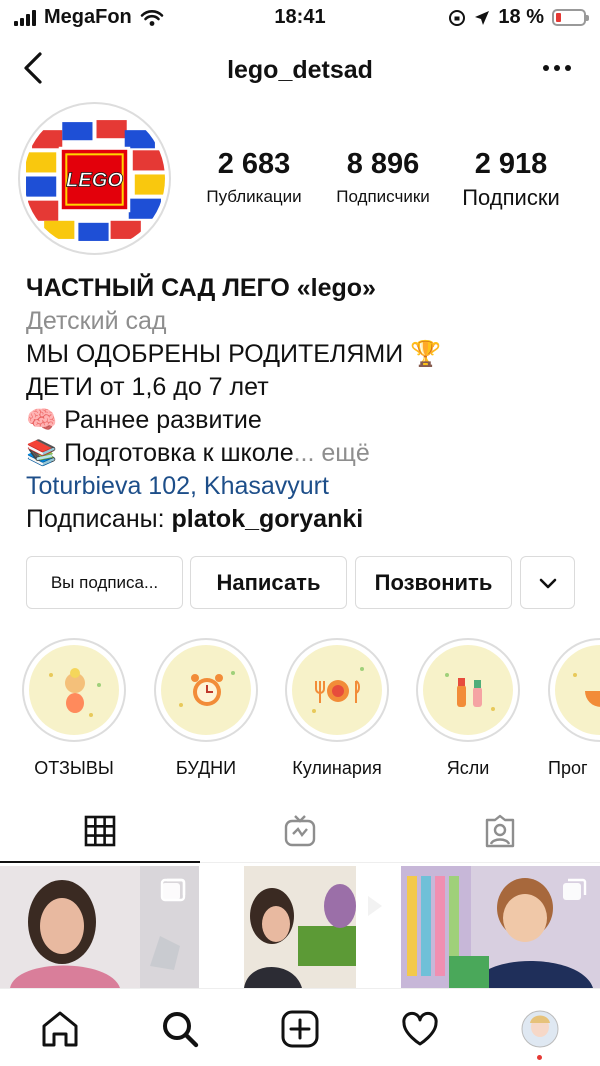 This screenshot has width=600, height=1066. I want to click on followed-by-user: platok_goryanki, so click(267, 519).